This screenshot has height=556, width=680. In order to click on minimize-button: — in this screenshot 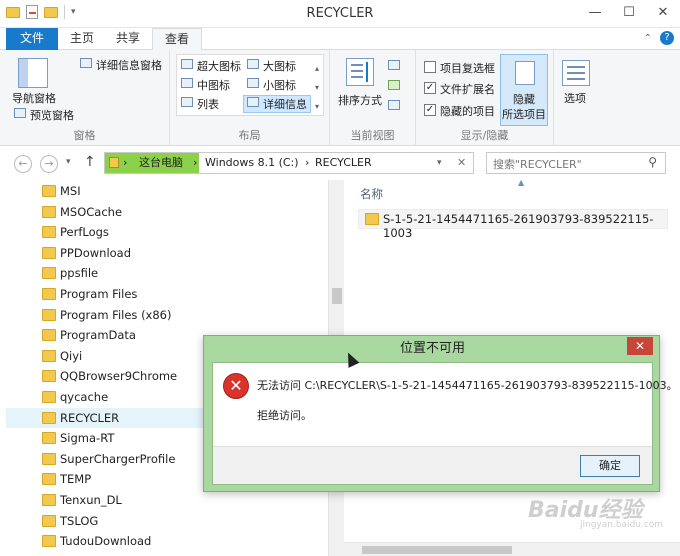, I will do `click(595, 12)`.